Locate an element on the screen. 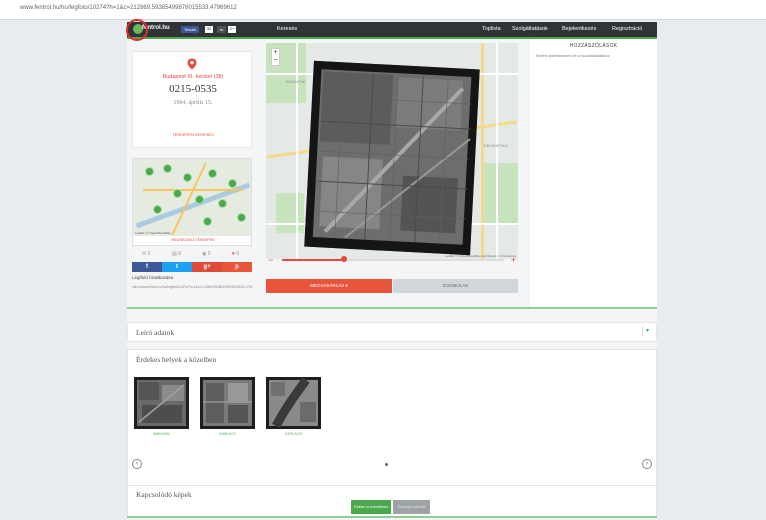 The image size is (766, 520). location-pin-icon is located at coordinates (192, 64).